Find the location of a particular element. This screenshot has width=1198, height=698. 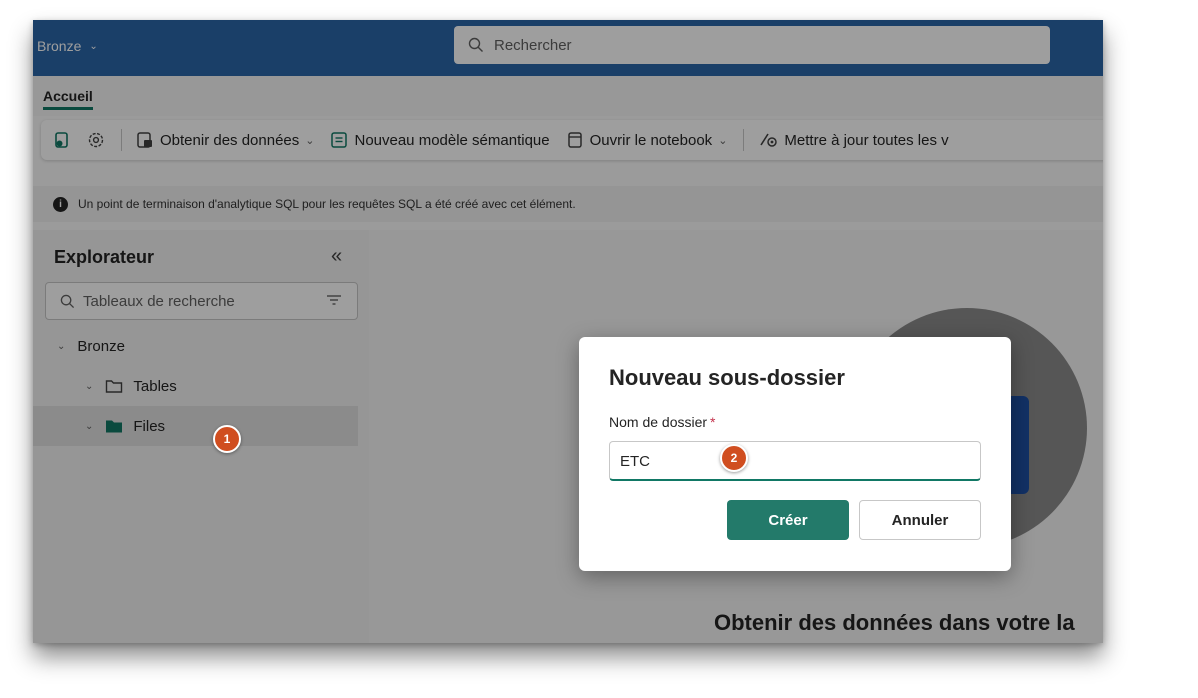

folder-name-label: Nom de dossier * is located at coordinates (662, 422).